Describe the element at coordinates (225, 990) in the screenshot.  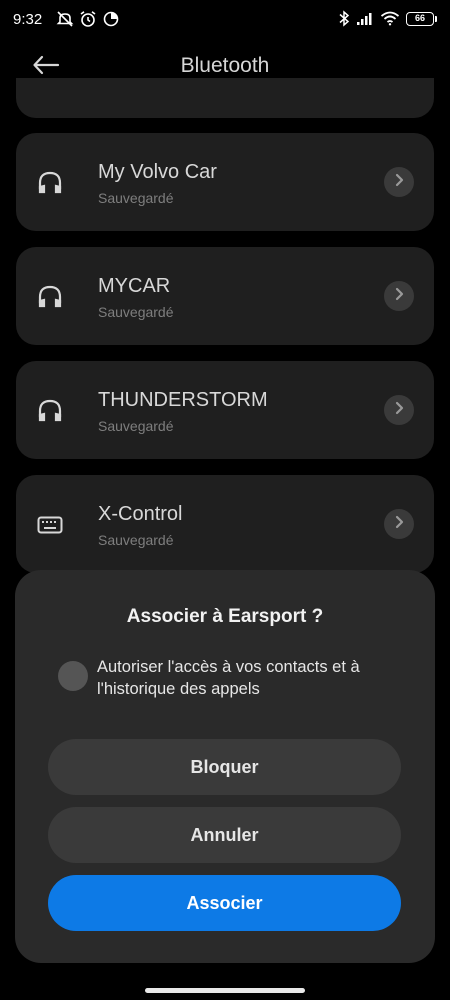
I see `home-indicator` at that location.